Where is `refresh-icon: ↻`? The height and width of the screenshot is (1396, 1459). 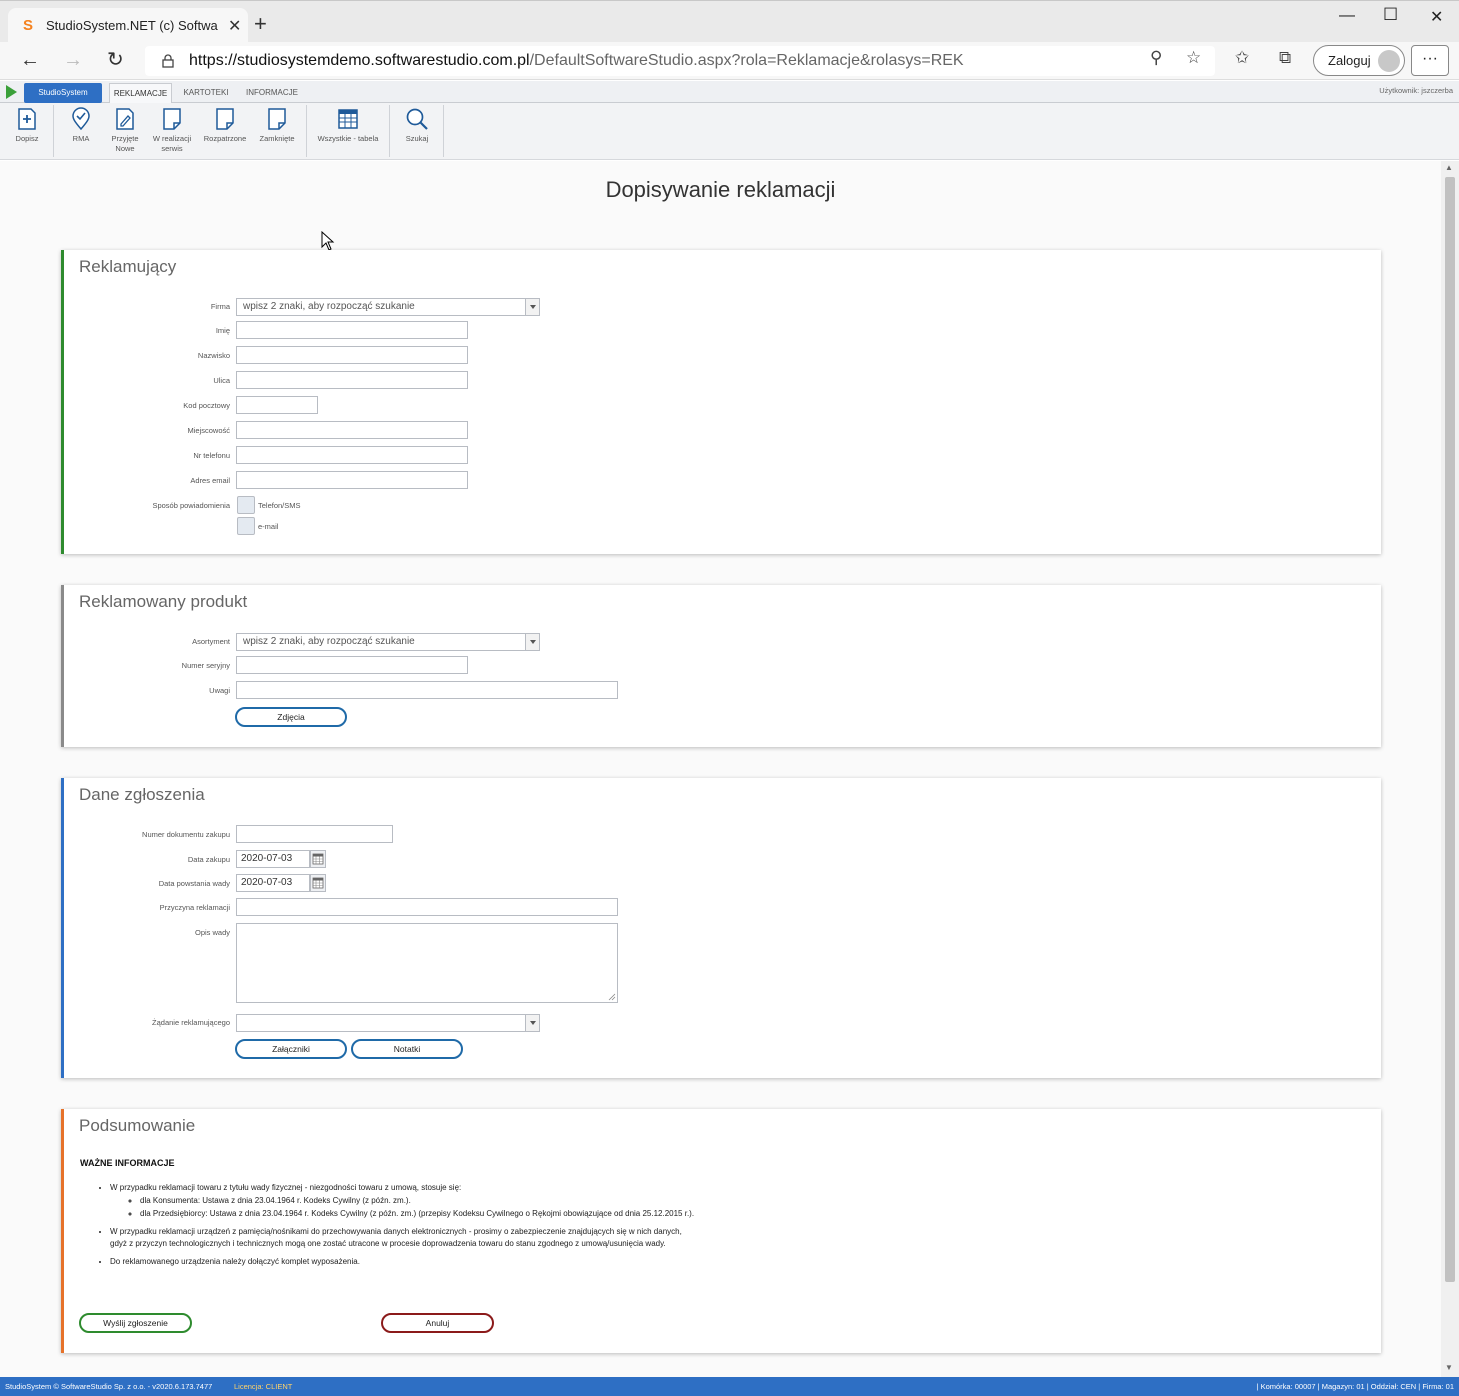
refresh-icon: ↻ is located at coordinates (115, 60).